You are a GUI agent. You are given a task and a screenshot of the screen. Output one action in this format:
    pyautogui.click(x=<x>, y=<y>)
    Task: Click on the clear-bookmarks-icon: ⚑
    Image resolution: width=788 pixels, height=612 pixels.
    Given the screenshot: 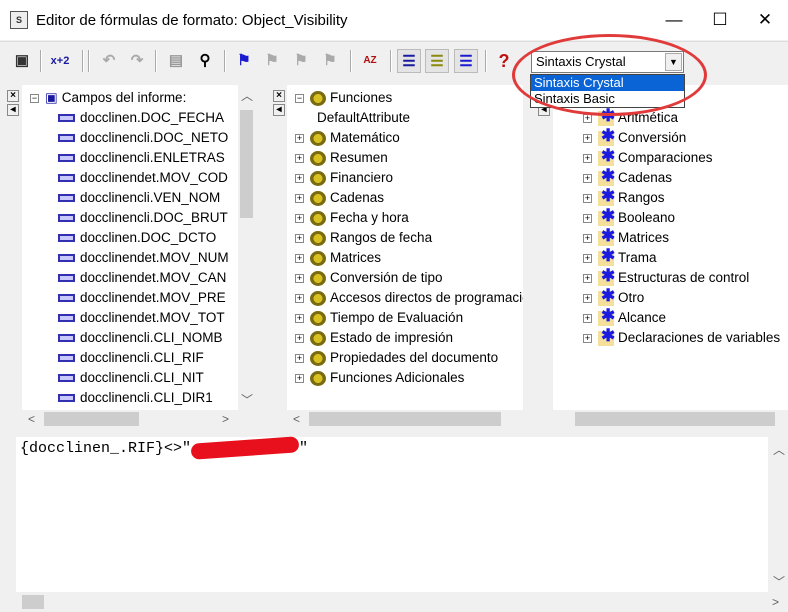 What is the action you would take?
    pyautogui.click(x=330, y=61)
    